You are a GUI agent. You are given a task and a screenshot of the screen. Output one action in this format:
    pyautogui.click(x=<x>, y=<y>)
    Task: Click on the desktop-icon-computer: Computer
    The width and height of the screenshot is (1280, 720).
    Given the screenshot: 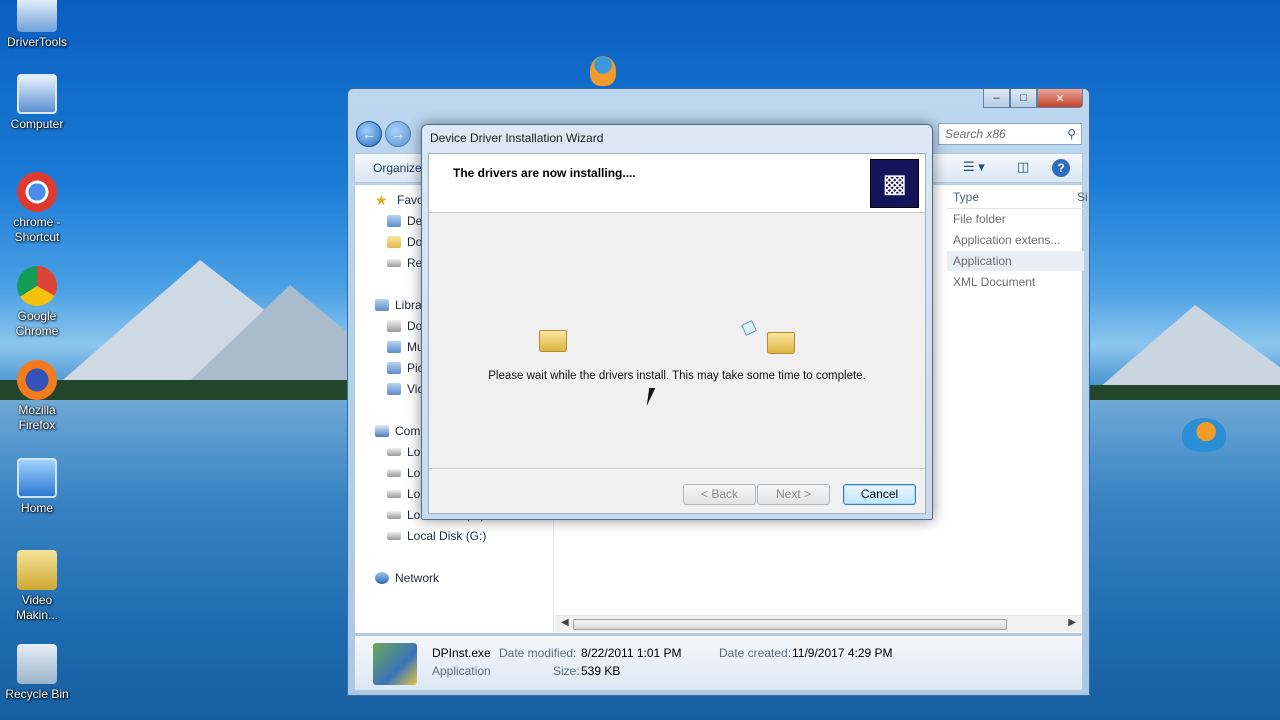 What is the action you would take?
    pyautogui.click(x=37, y=103)
    